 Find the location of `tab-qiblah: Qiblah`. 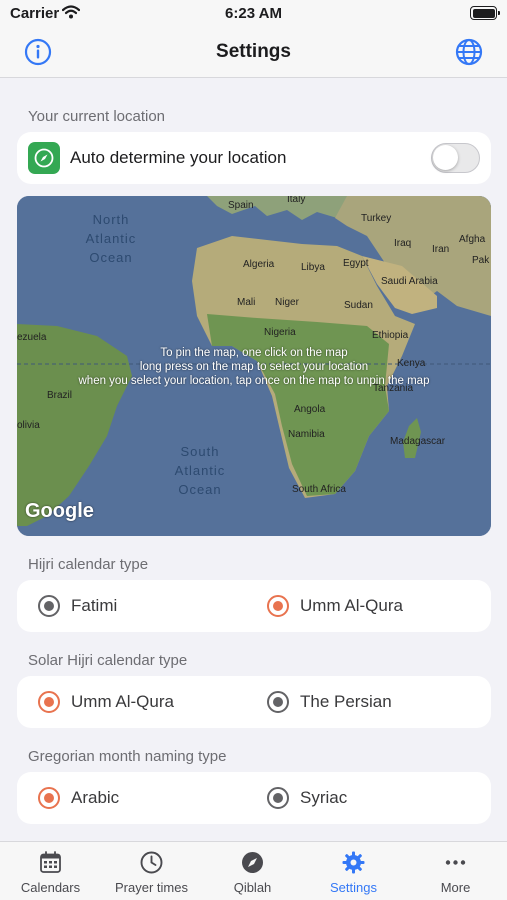

tab-qiblah: Qiblah is located at coordinates (252, 871).